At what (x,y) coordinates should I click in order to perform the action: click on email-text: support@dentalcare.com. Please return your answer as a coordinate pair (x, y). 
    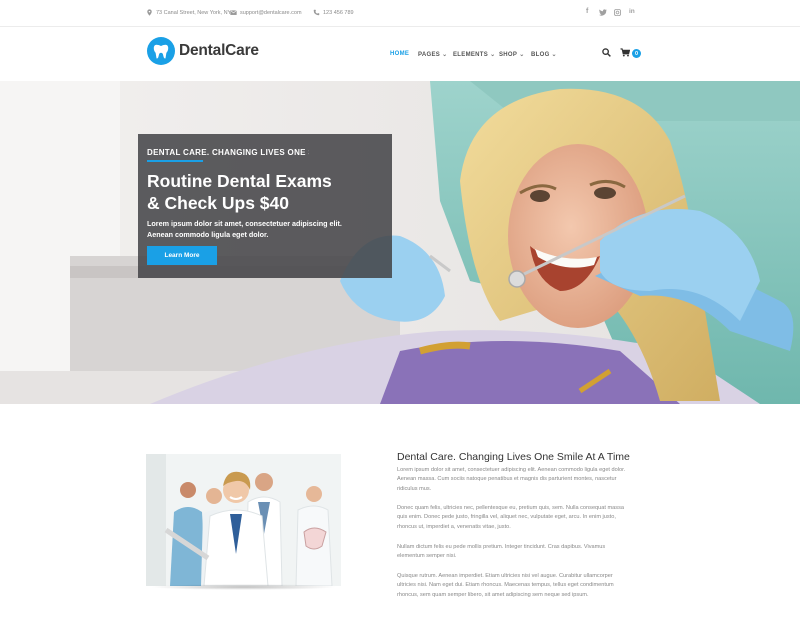
    Looking at the image, I should click on (271, 12).